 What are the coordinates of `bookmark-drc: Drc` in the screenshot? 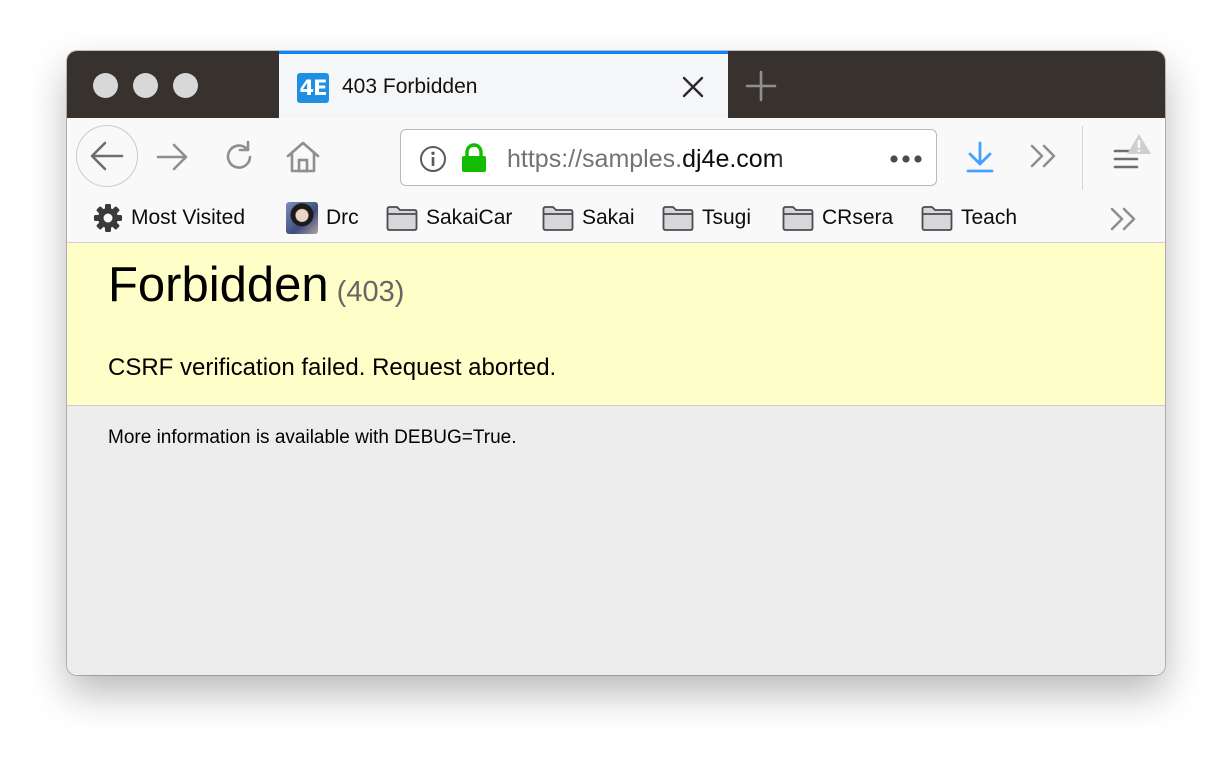 It's located at (322, 218).